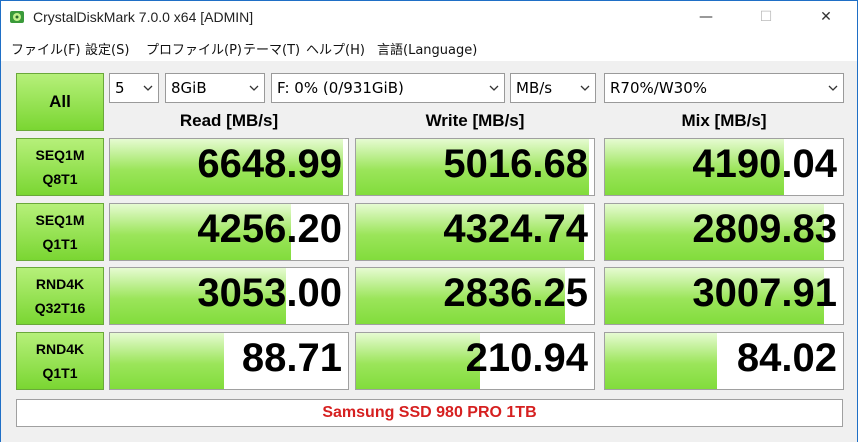 This screenshot has height=442, width=858. Describe the element at coordinates (143, 17) in the screenshot. I see `window-title: CrystalDiskMark 7.0.0 x64 [ADMIN]` at that location.